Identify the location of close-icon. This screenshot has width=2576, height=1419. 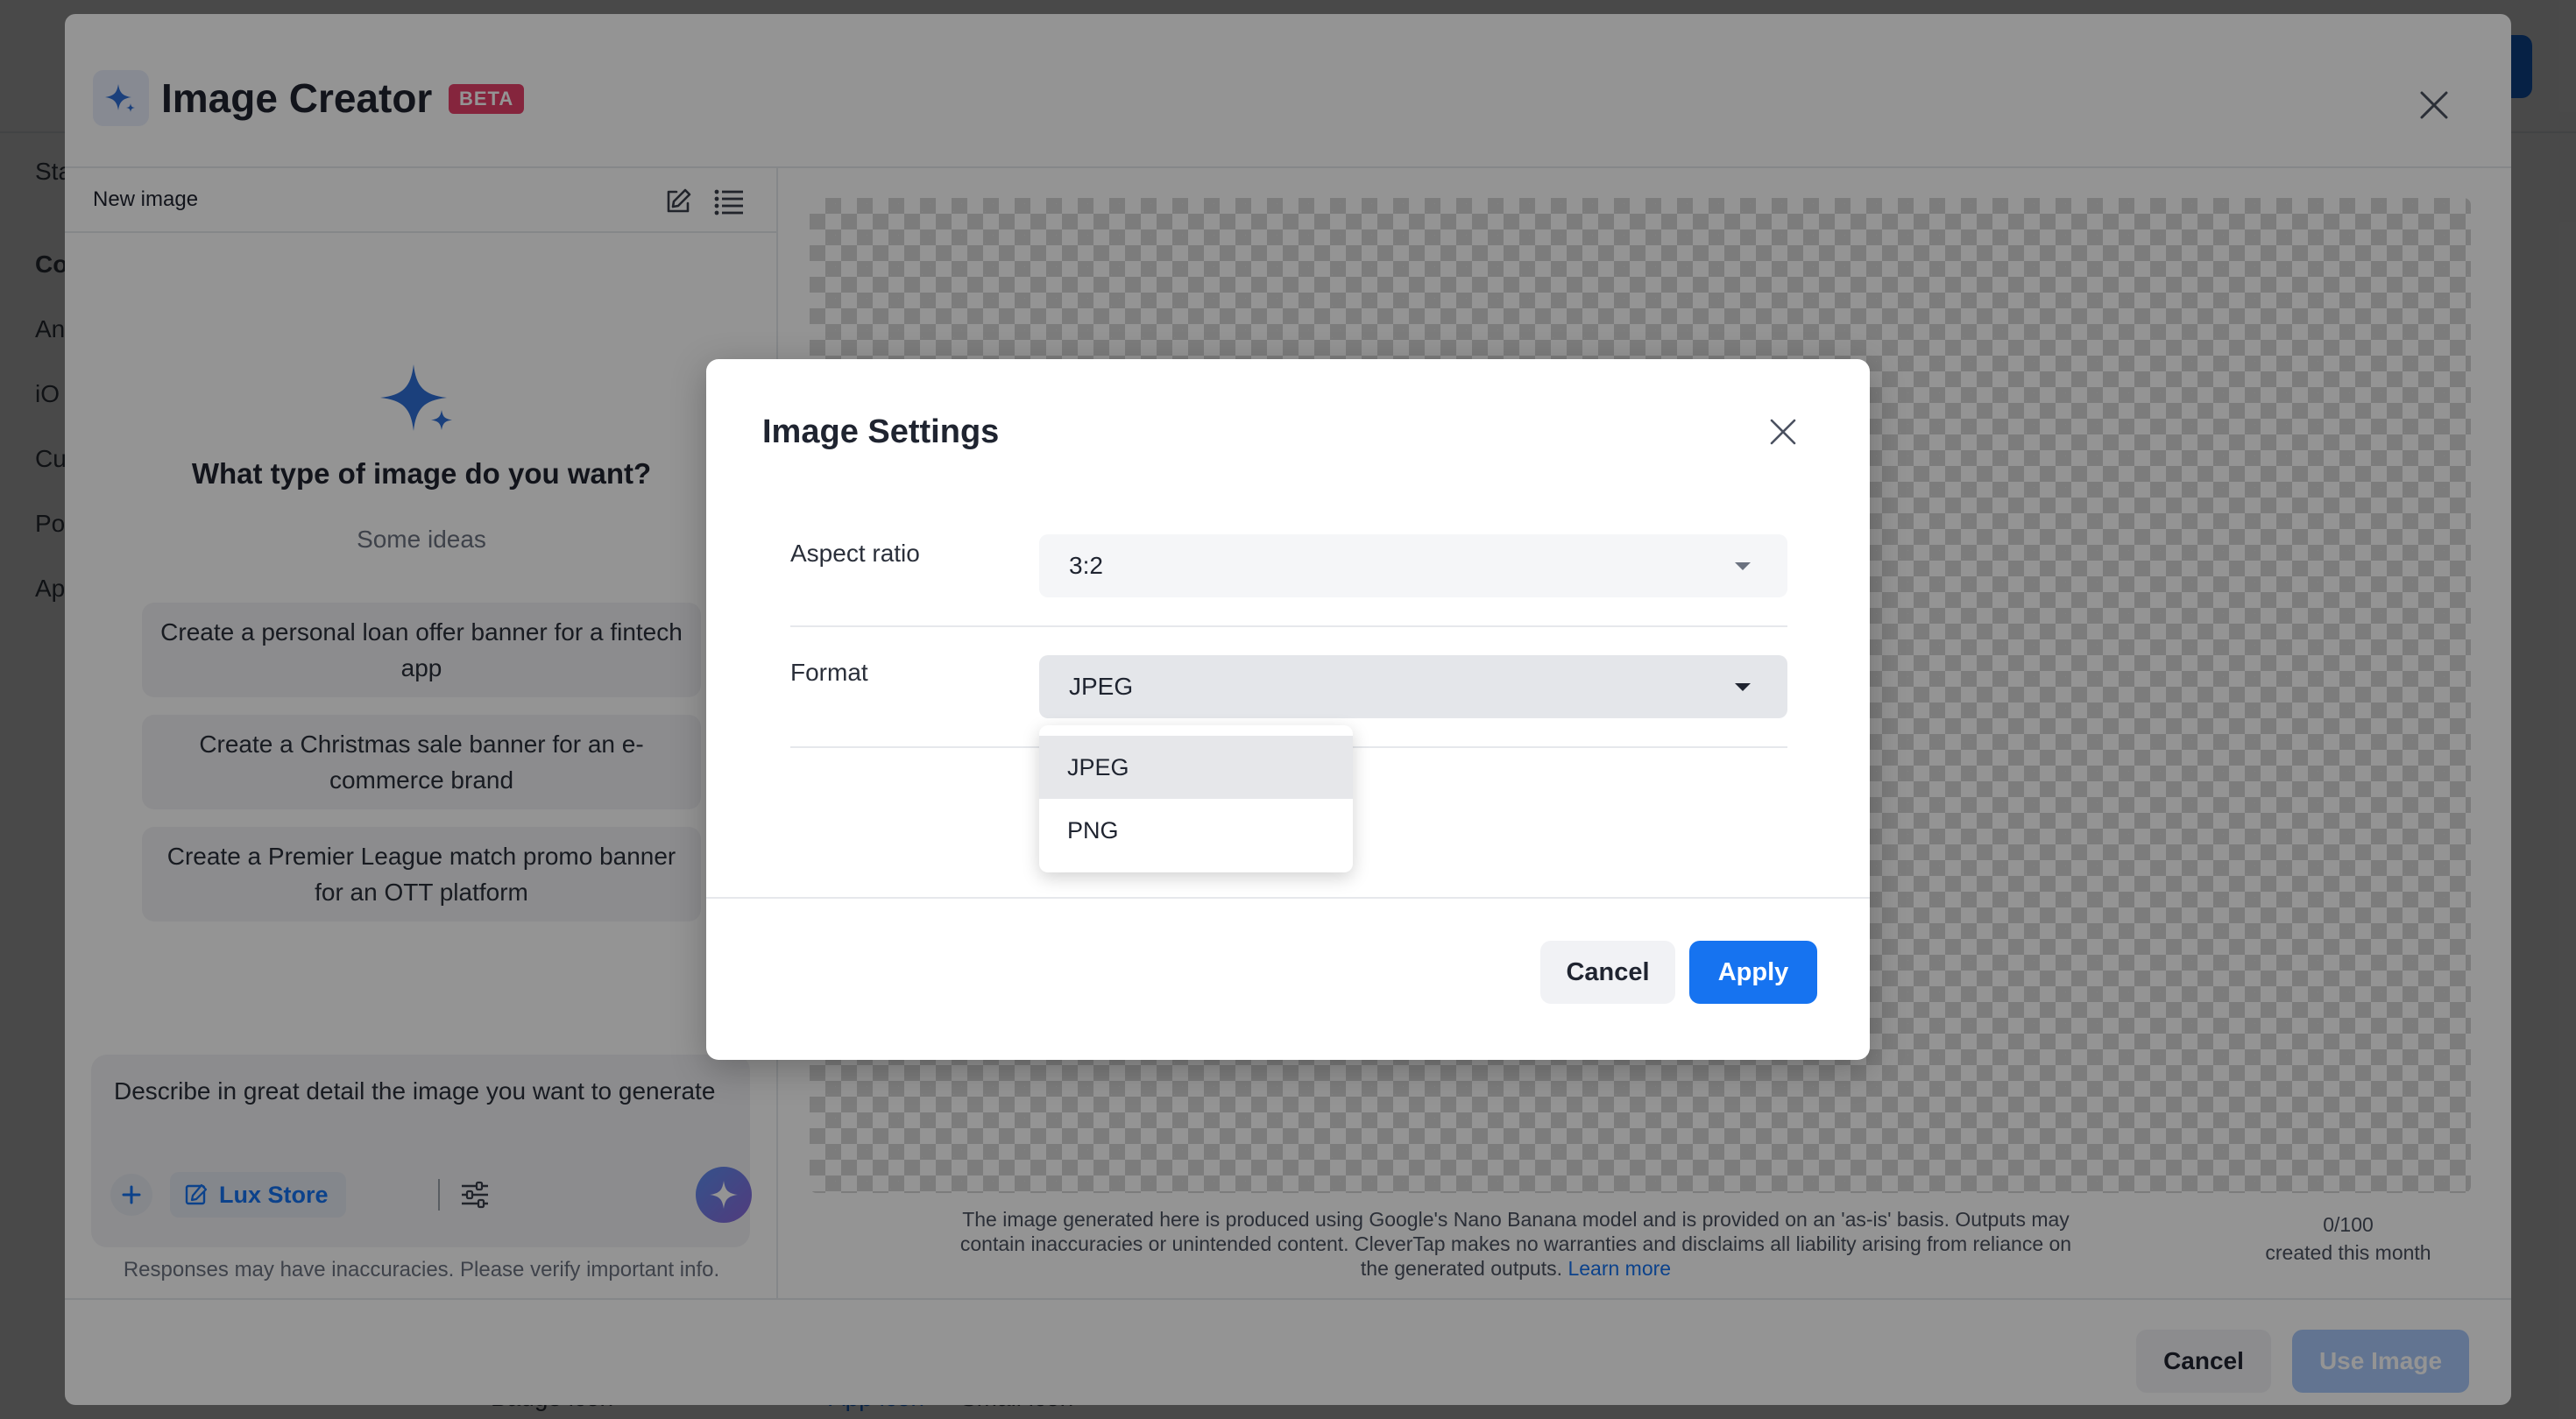
(1783, 431).